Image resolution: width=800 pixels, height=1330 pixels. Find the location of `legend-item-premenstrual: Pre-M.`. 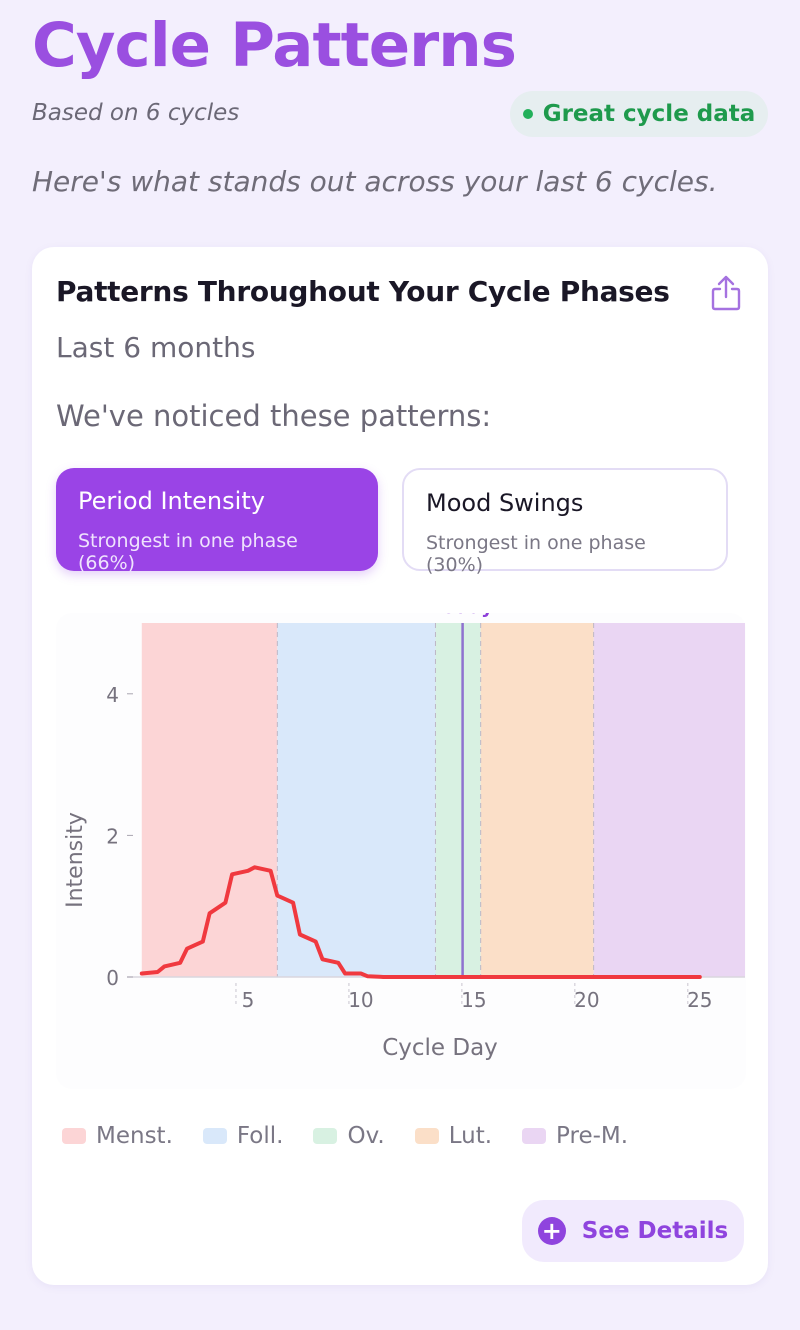

legend-item-premenstrual: Pre-M. is located at coordinates (575, 1136).